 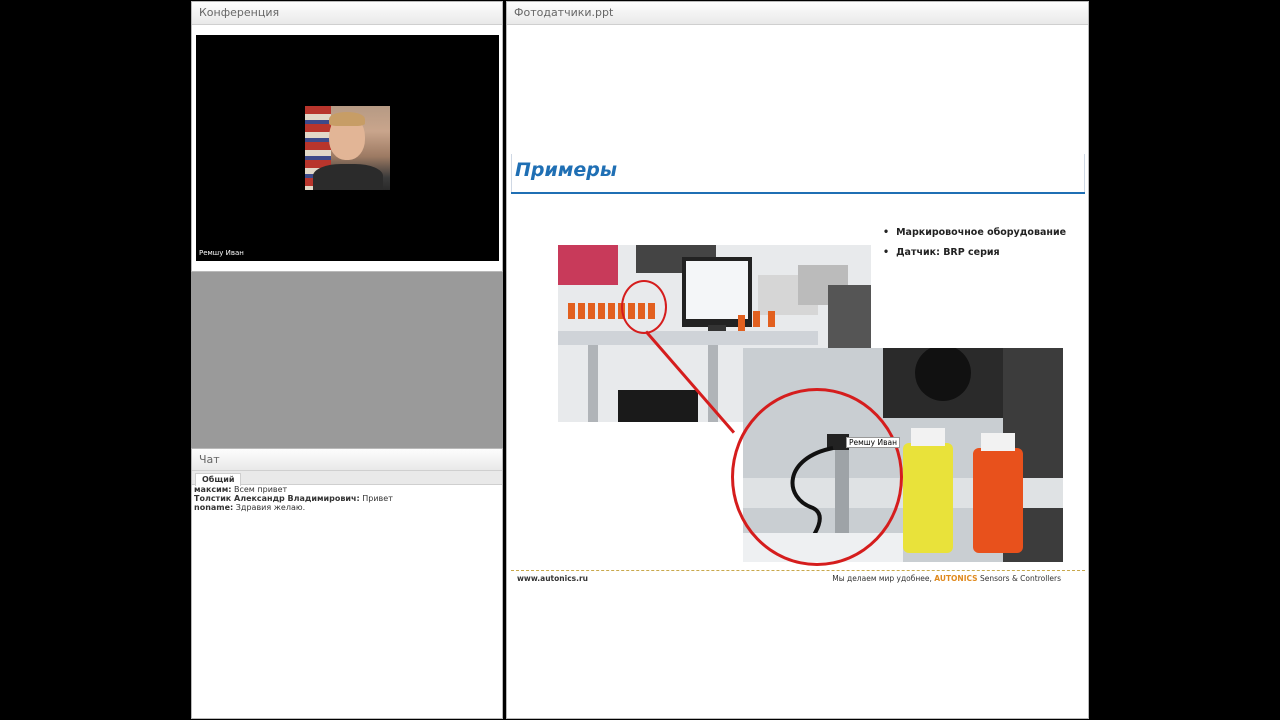 What do you see at coordinates (511, 174) in the screenshot?
I see `slide-title-border-left` at bounding box center [511, 174].